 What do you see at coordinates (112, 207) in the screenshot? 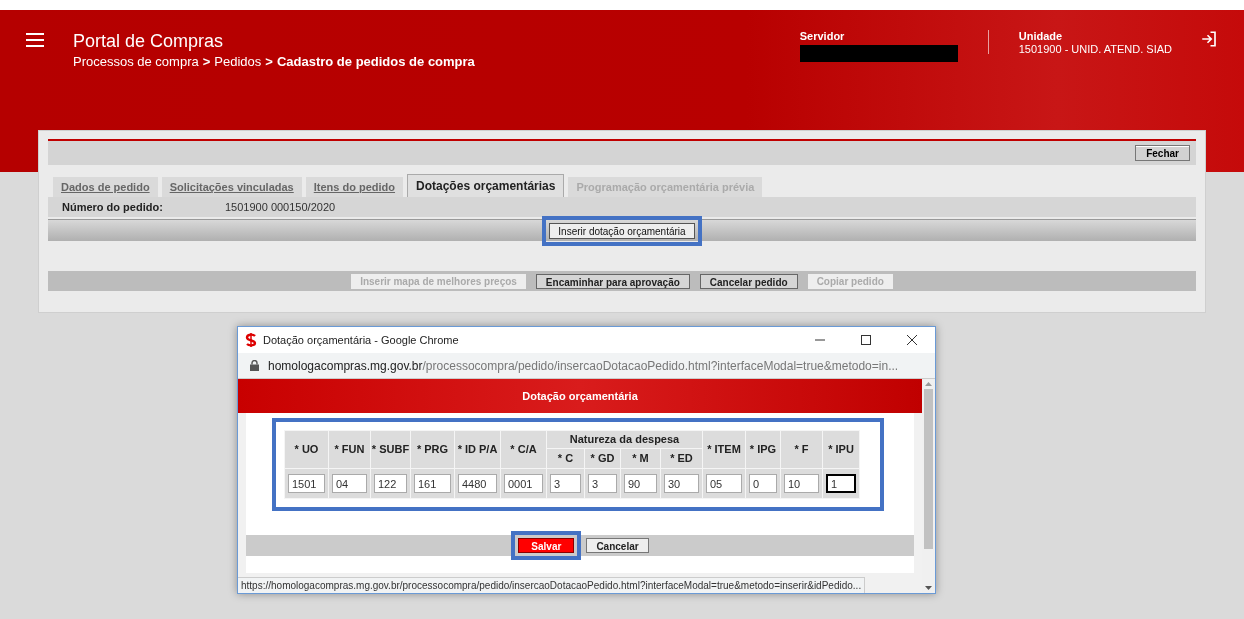
I see `field-label: Número do pedido:` at bounding box center [112, 207].